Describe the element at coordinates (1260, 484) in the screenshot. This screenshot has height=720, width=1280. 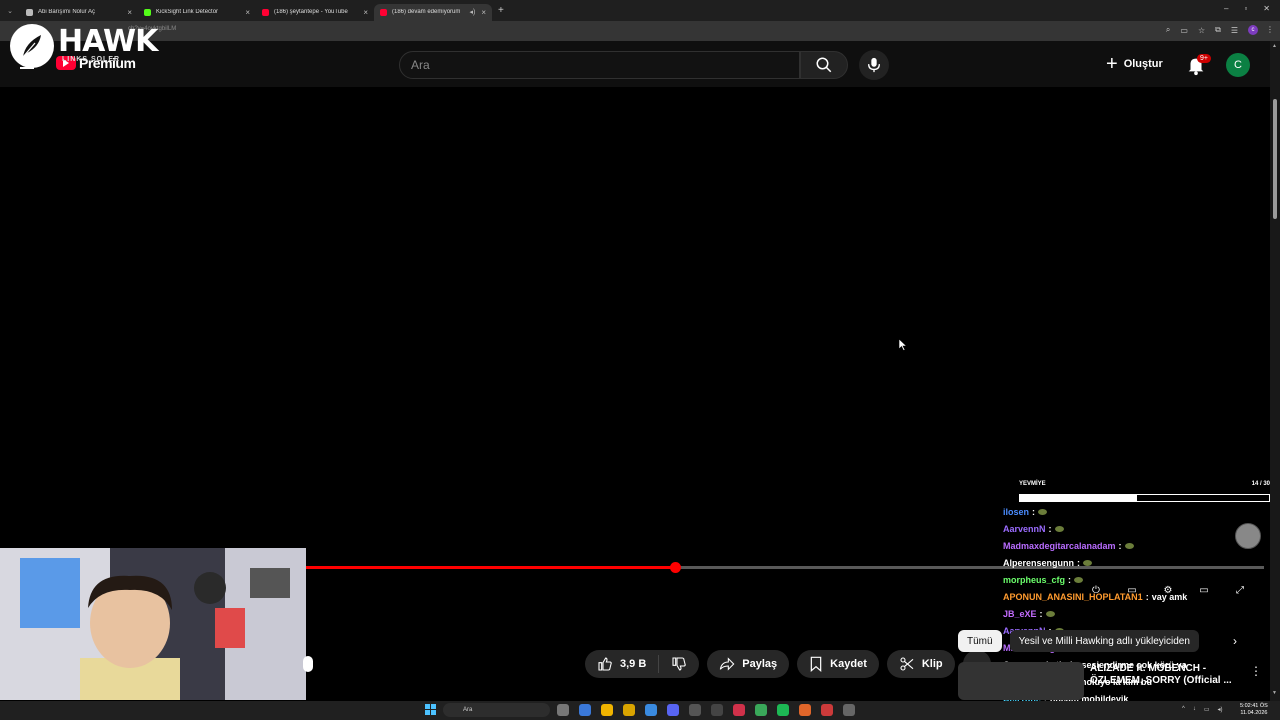
I see `goal-count: 14 / 30` at that location.